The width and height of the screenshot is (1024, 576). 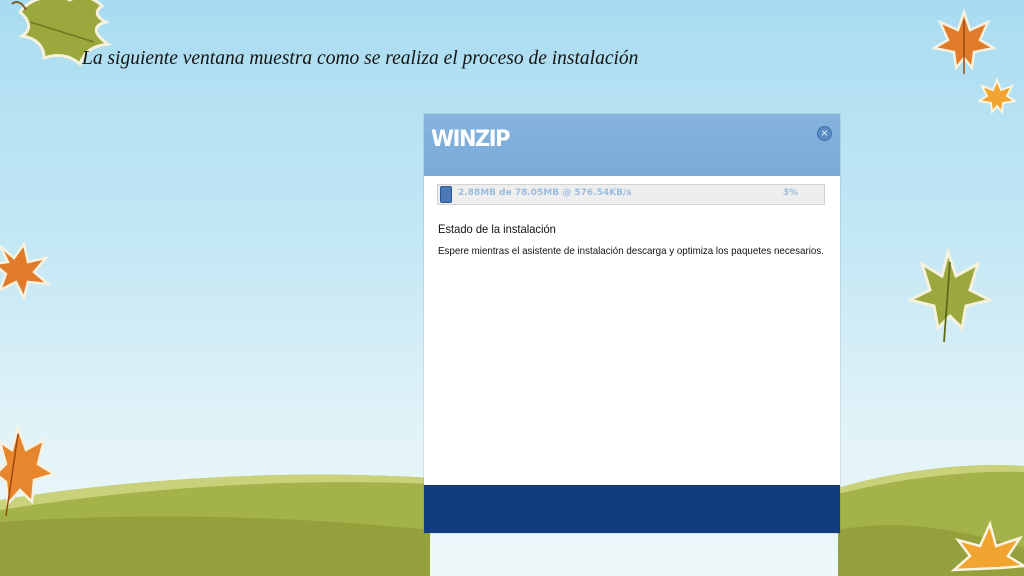 What do you see at coordinates (632, 145) in the screenshot?
I see `installer-header: WINZIP ×` at bounding box center [632, 145].